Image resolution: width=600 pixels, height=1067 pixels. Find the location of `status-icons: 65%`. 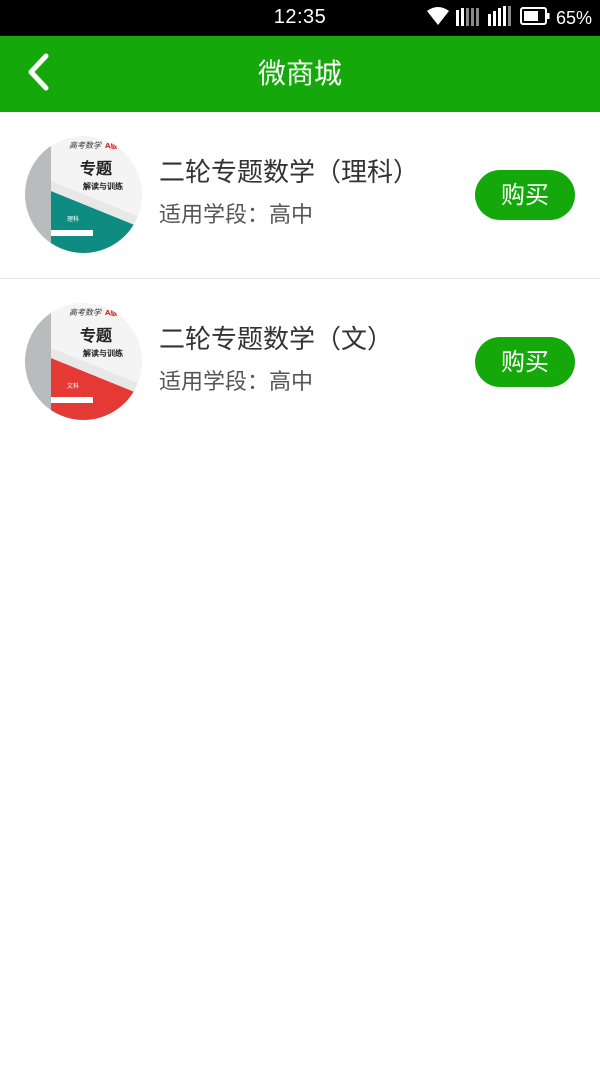

status-icons: 65% is located at coordinates (509, 18).